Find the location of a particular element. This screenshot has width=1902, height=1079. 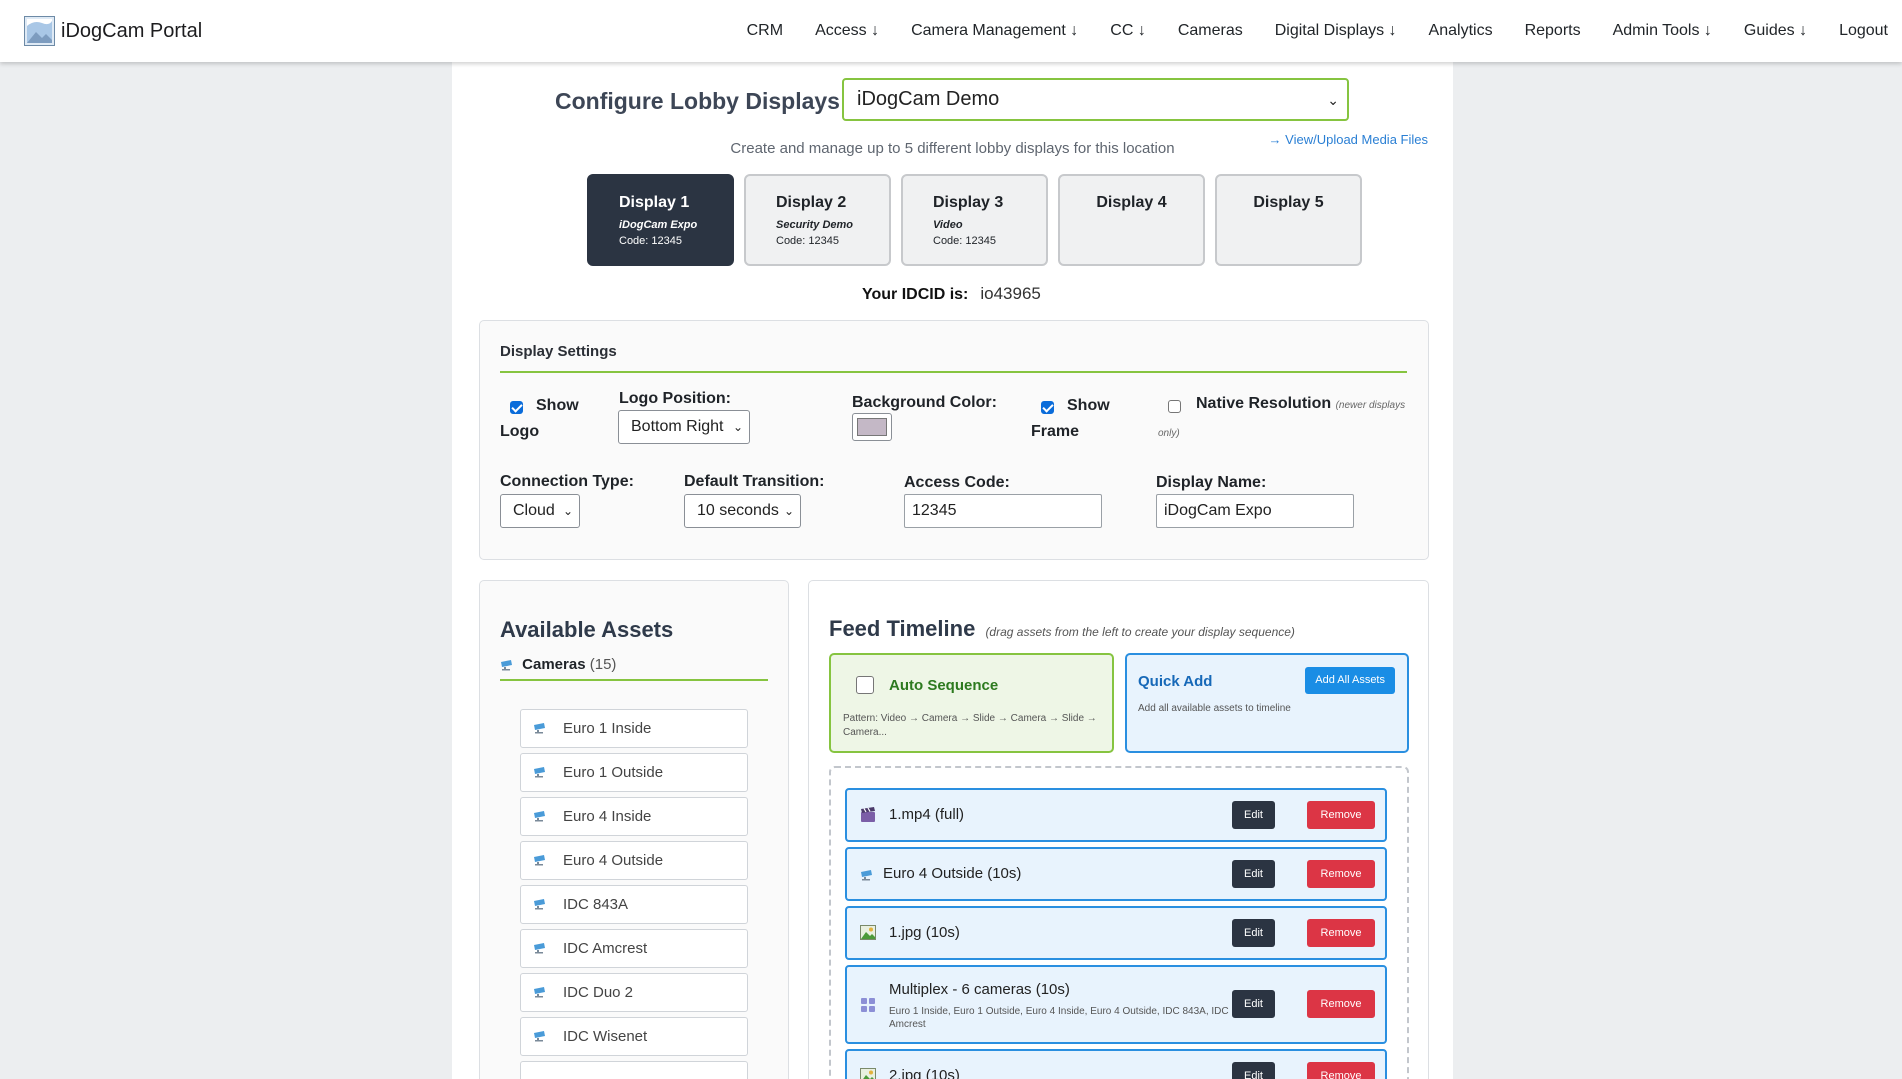

grid-icon is located at coordinates (868, 1005).